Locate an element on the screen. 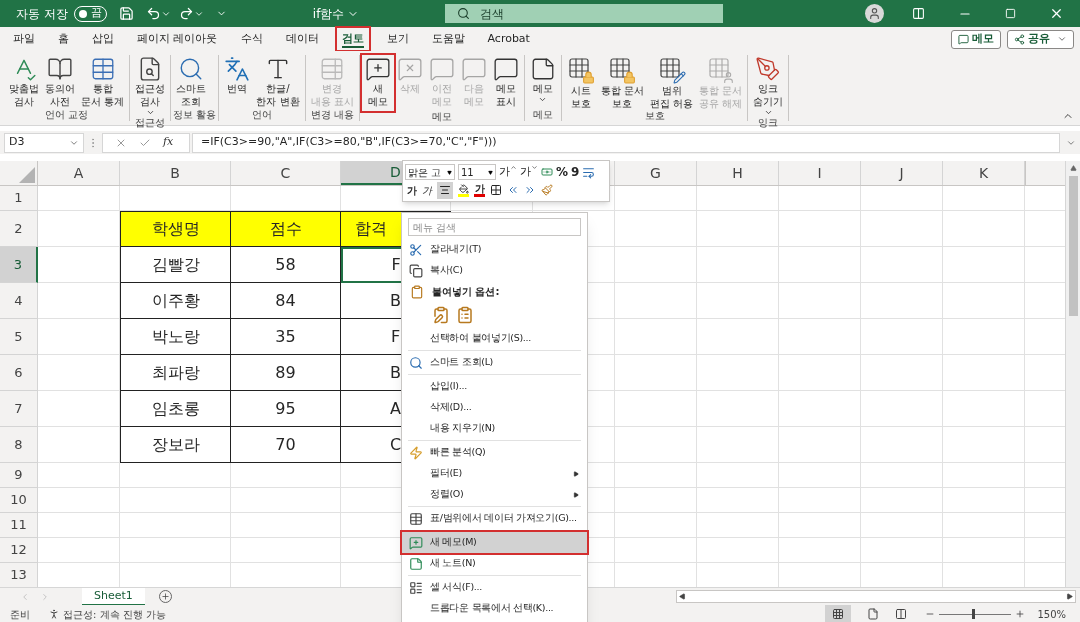 The width and height of the screenshot is (1080, 622). font-name-field: 맑은 고 is located at coordinates (430, 172).